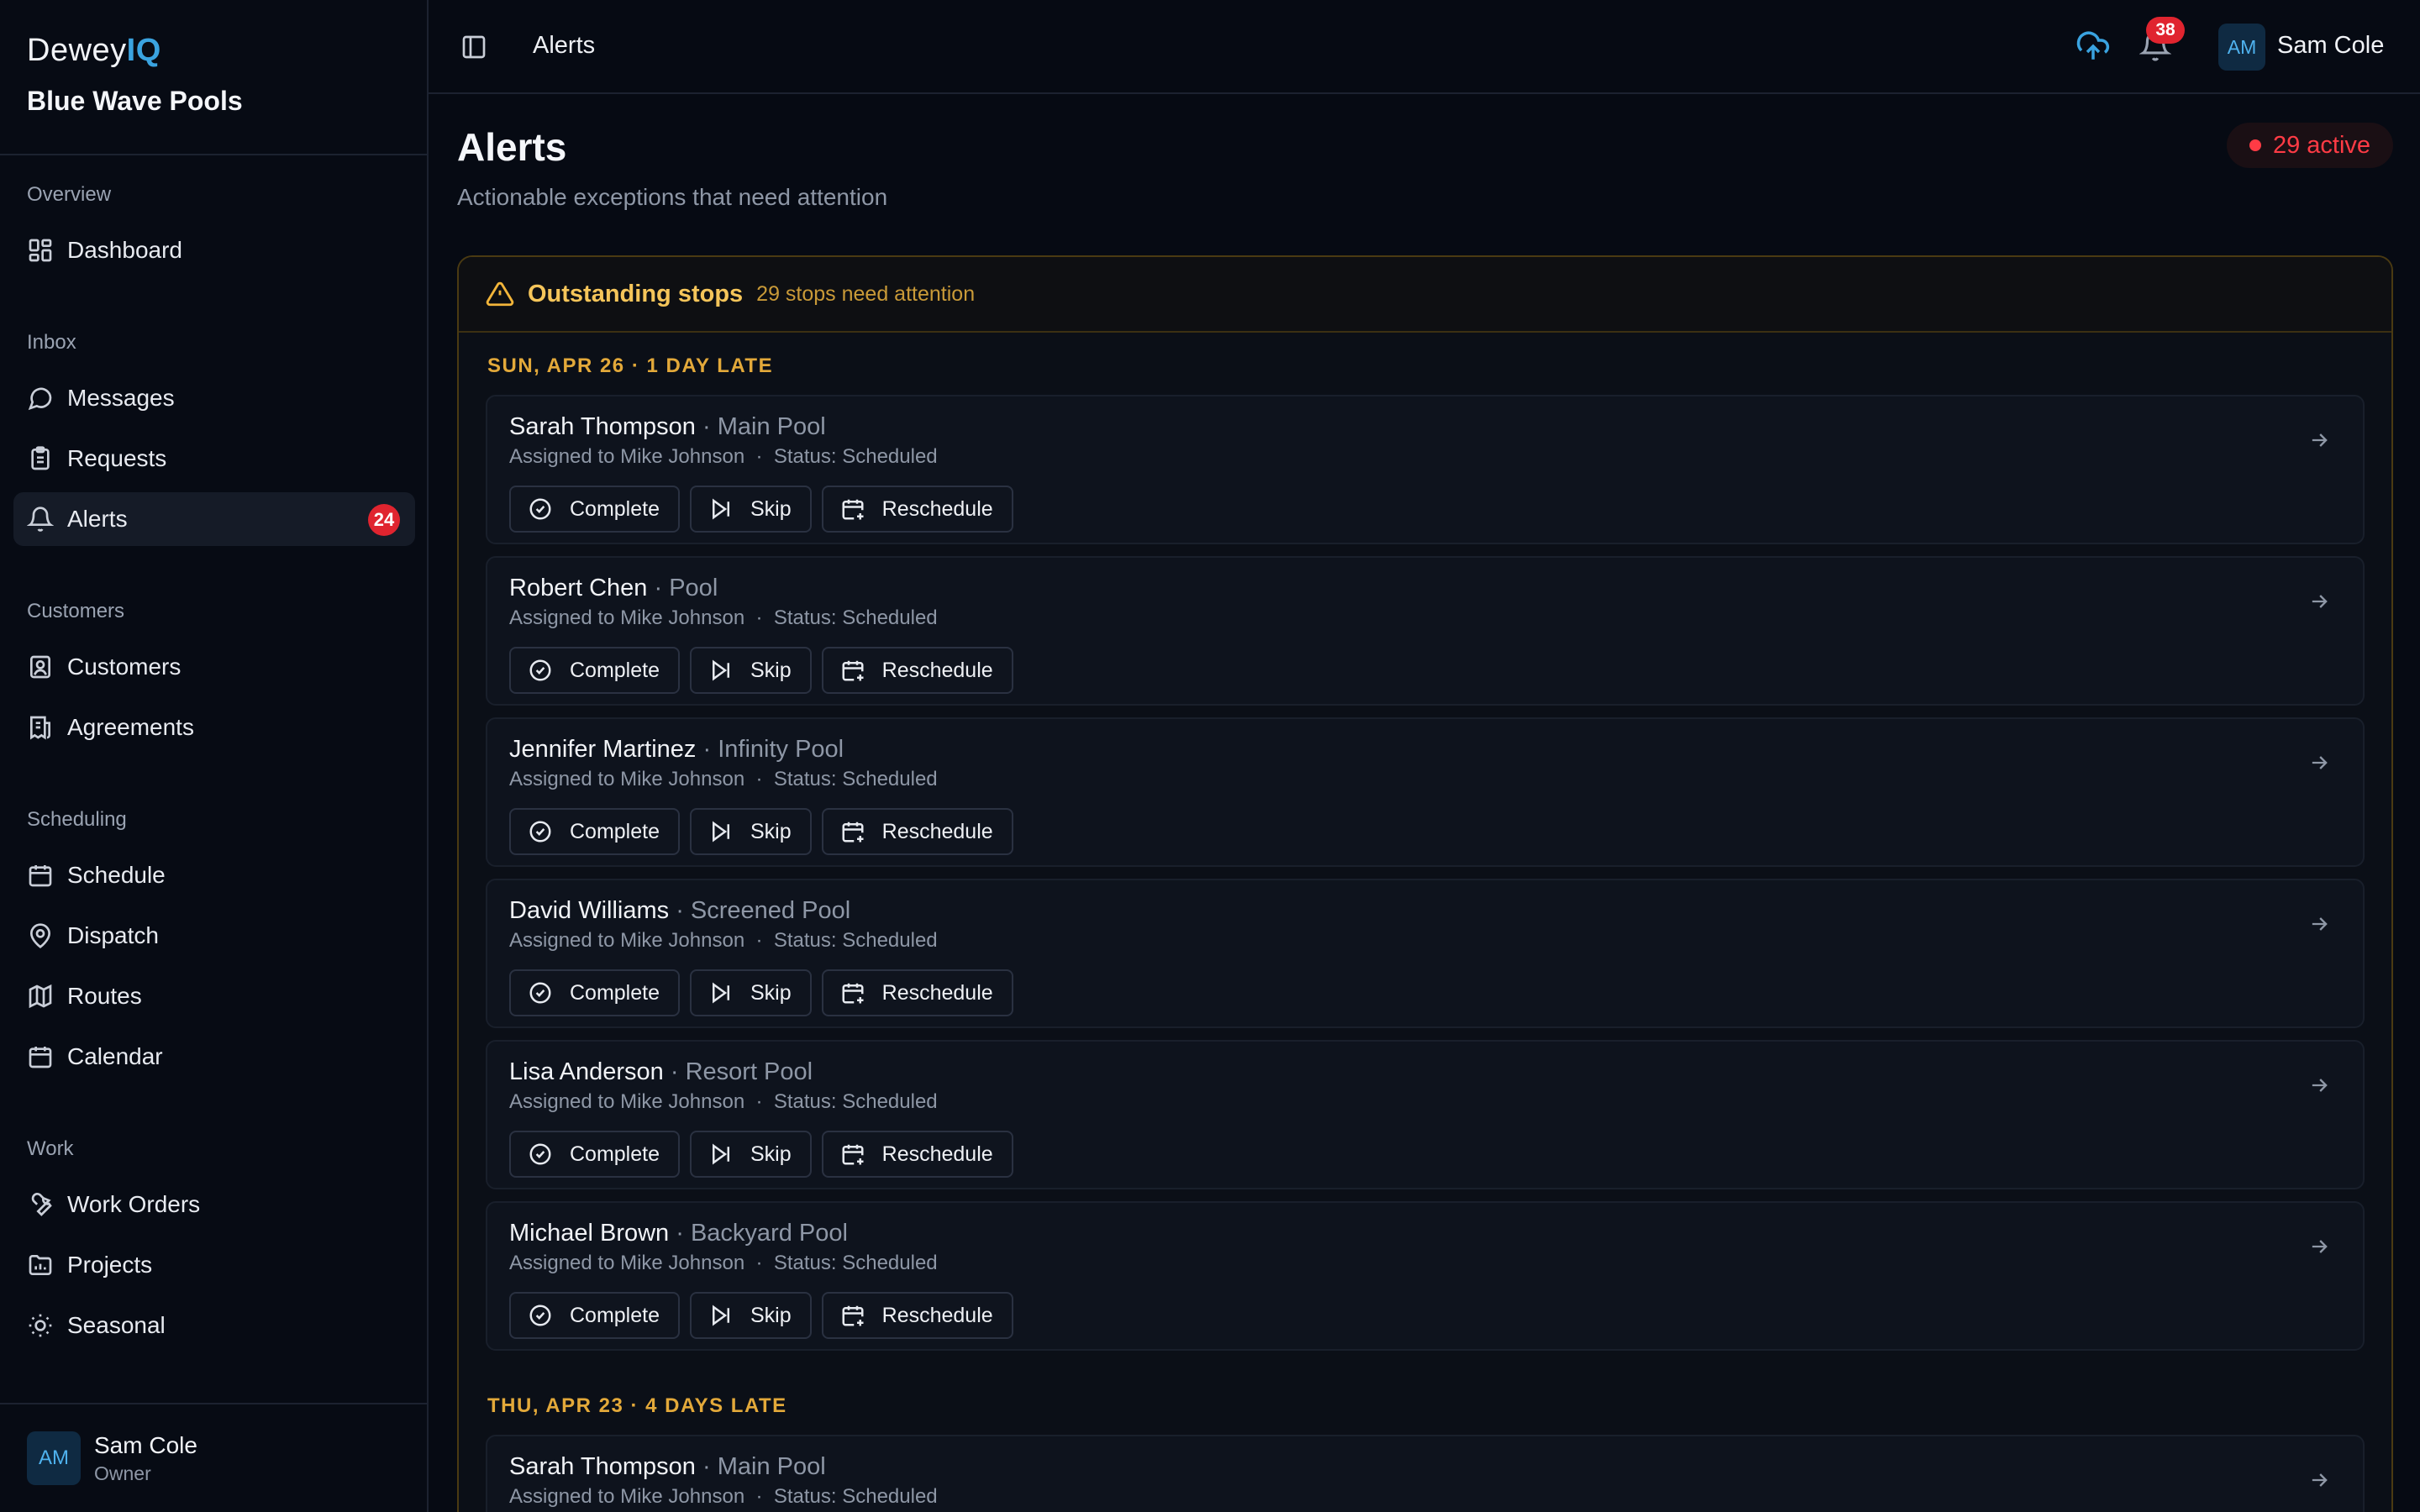 This screenshot has height=1512, width=2420. What do you see at coordinates (384, 520) in the screenshot?
I see `alerts-count-badge: 24` at bounding box center [384, 520].